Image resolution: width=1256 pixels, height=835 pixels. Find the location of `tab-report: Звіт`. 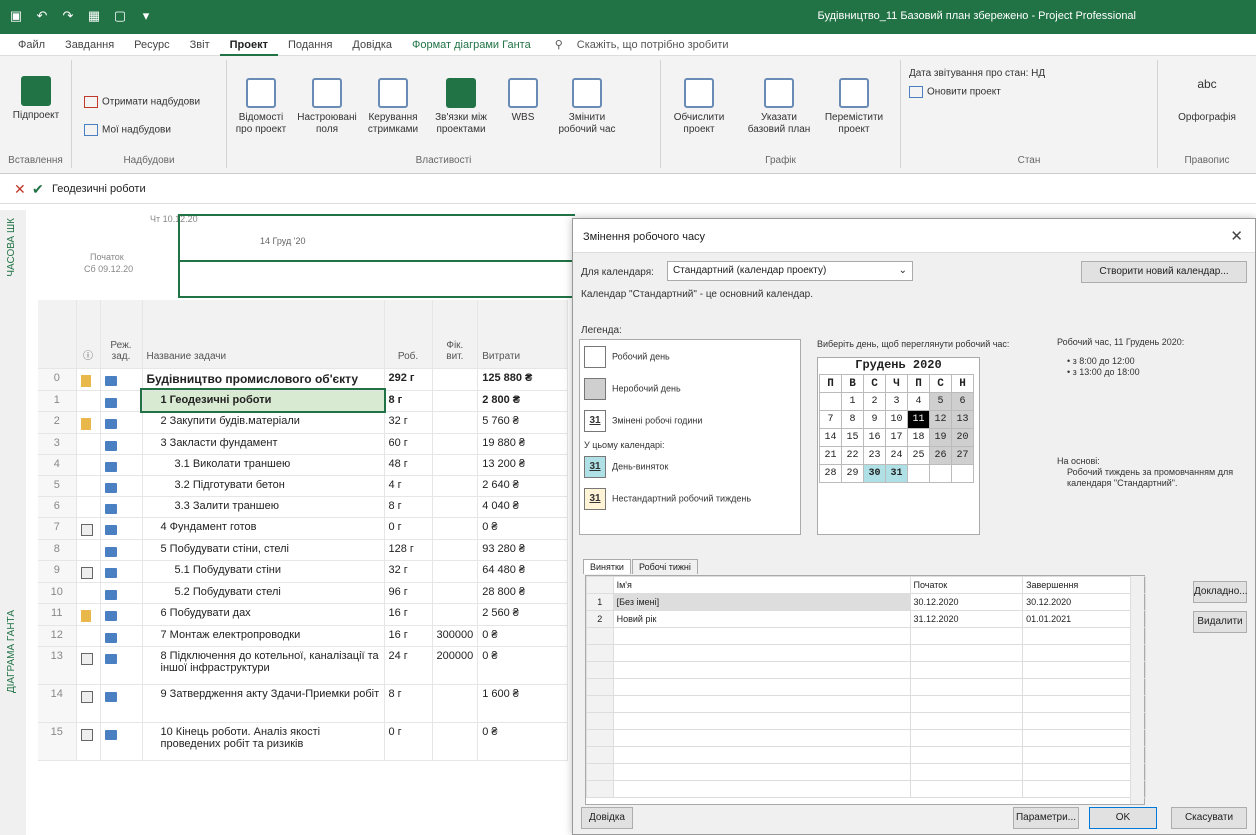

tab-report: Звіт is located at coordinates (200, 45).